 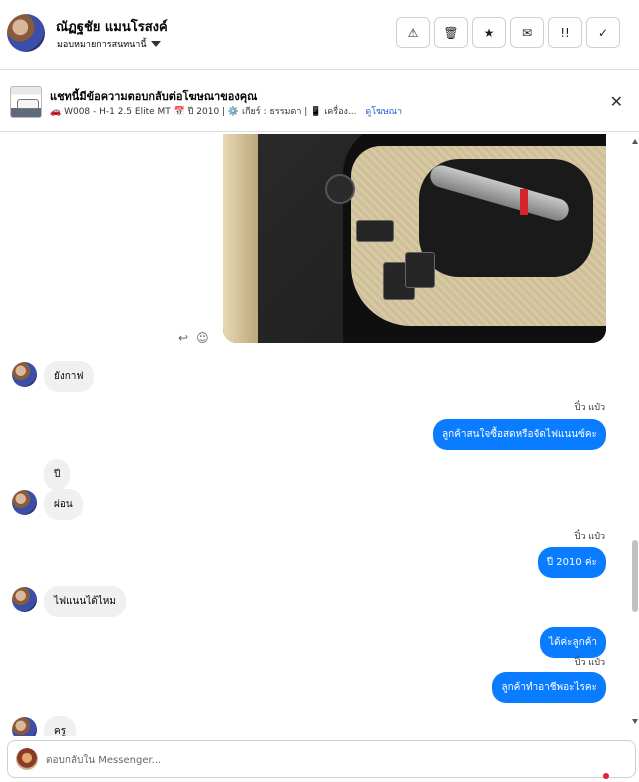 What do you see at coordinates (635, 576) in the screenshot?
I see `scrollbar-thumb` at bounding box center [635, 576].